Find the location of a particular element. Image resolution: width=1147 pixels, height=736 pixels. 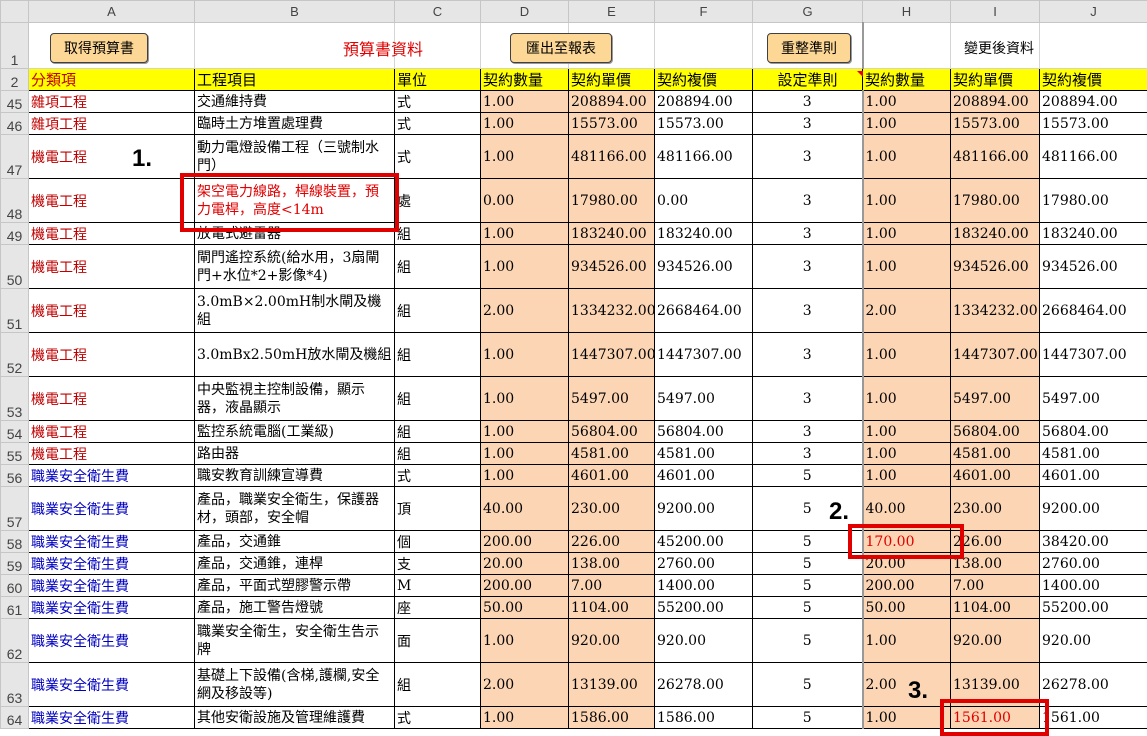

contract-total-cell: 26278.00 is located at coordinates (703, 684).